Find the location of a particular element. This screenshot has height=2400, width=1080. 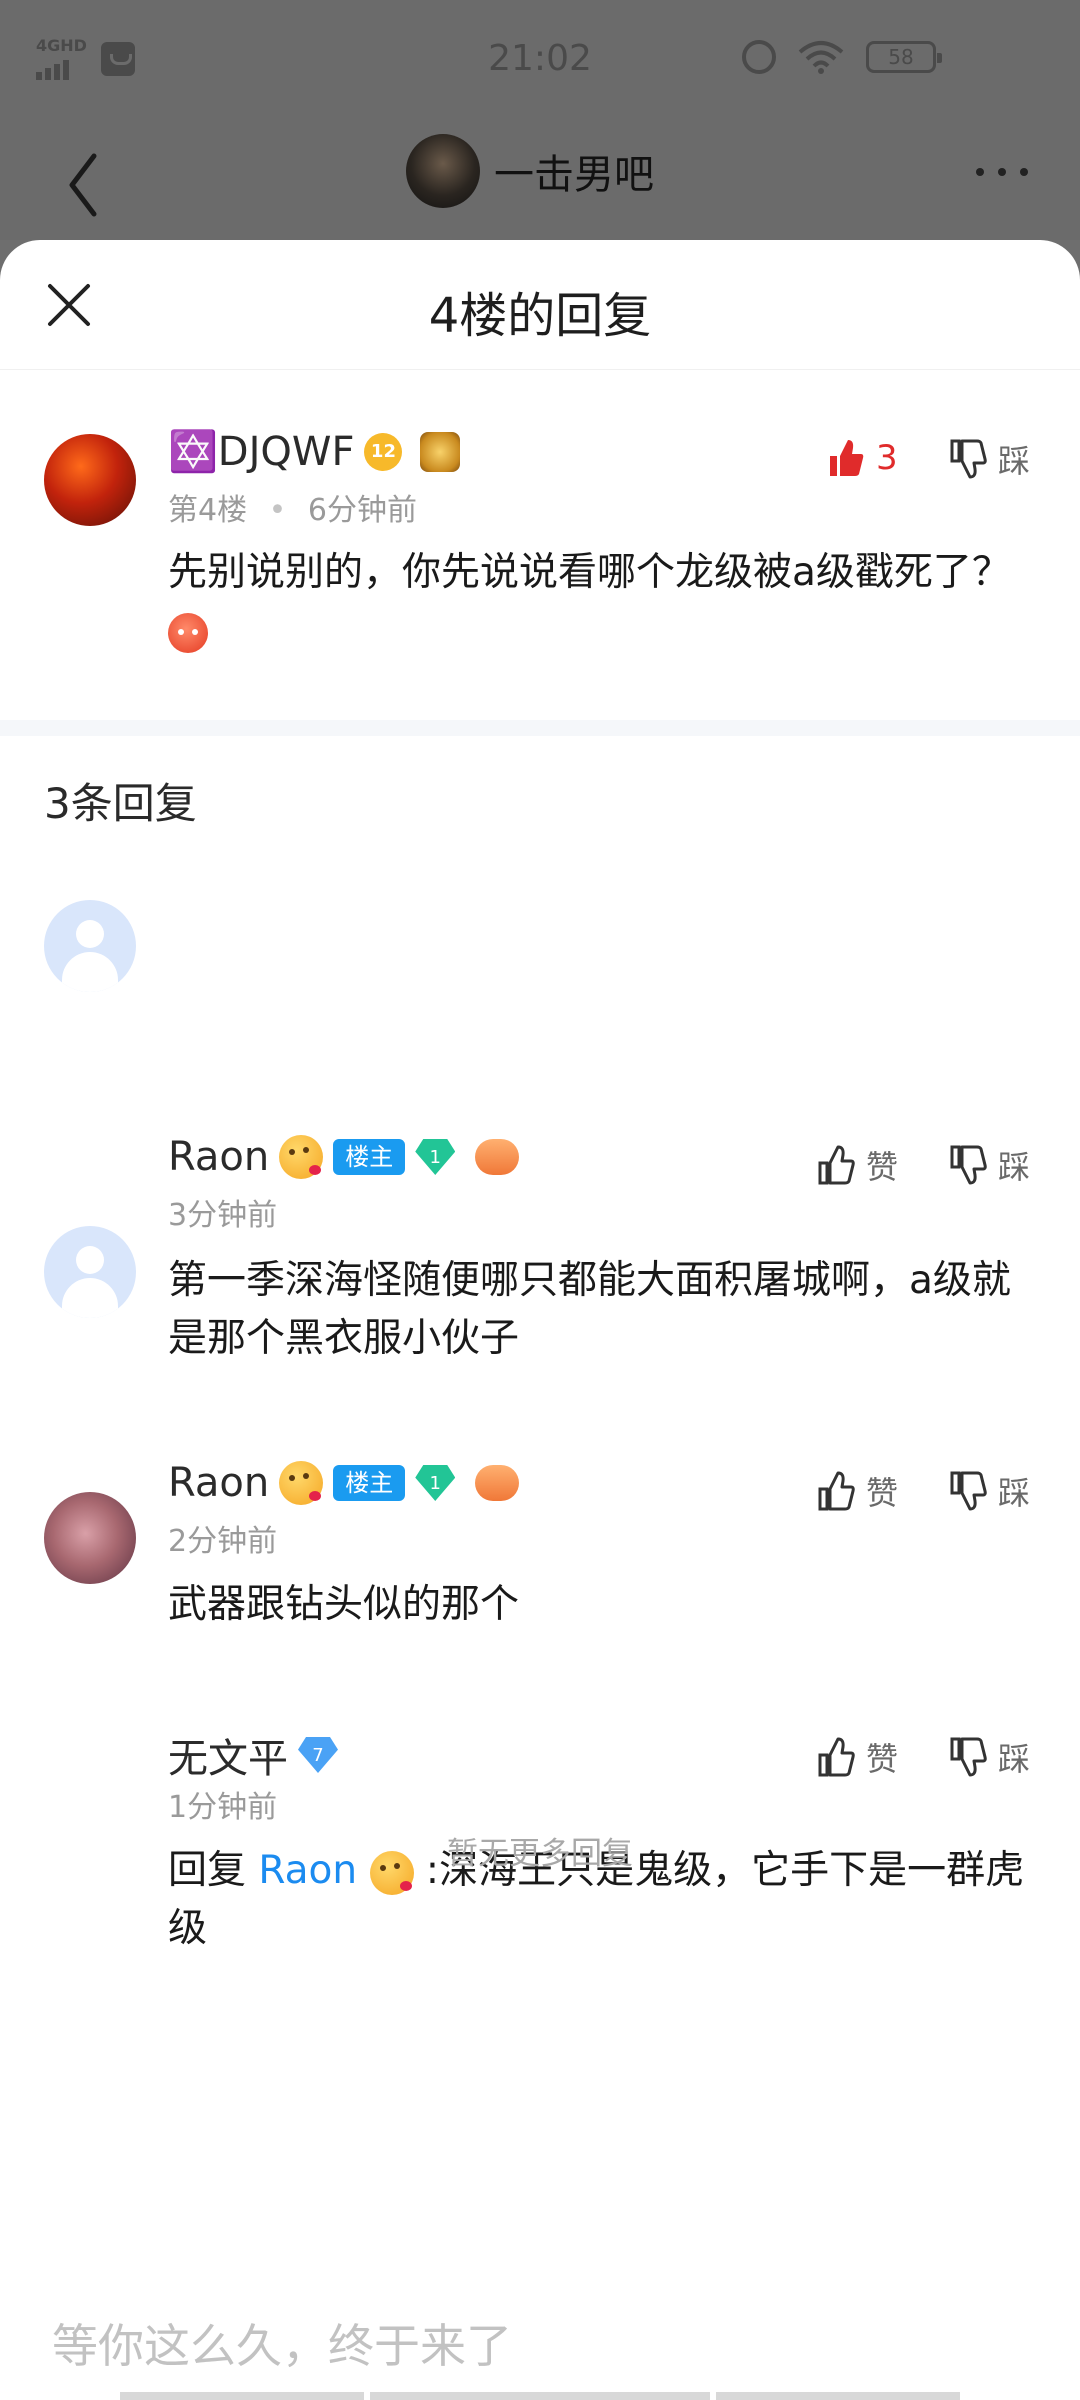

sheet-title: 4楼的回复 is located at coordinates (540, 316).